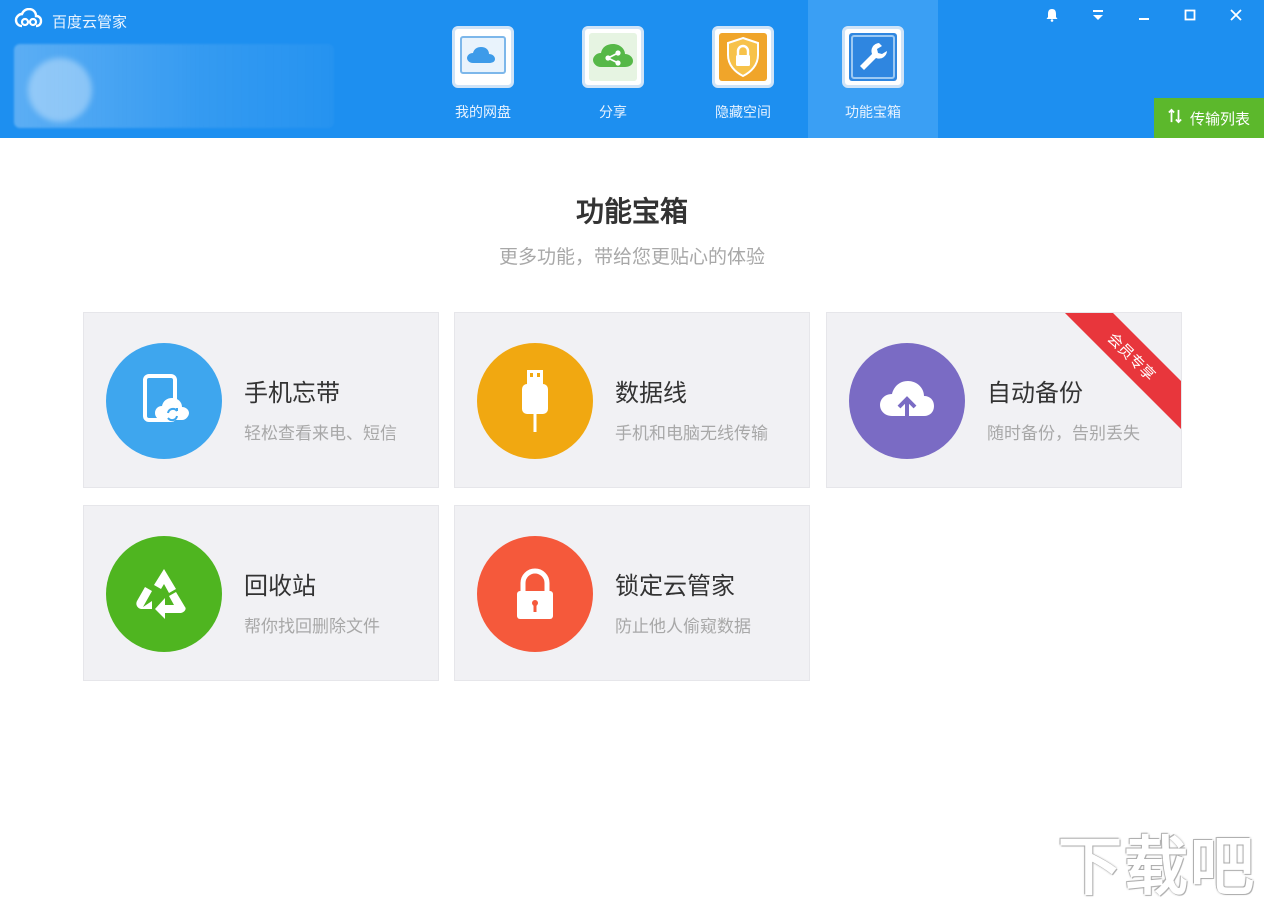 The image size is (1264, 912). Describe the element at coordinates (743, 113) in the screenshot. I see `nav-hidden-space-label: 隐藏空间` at that location.